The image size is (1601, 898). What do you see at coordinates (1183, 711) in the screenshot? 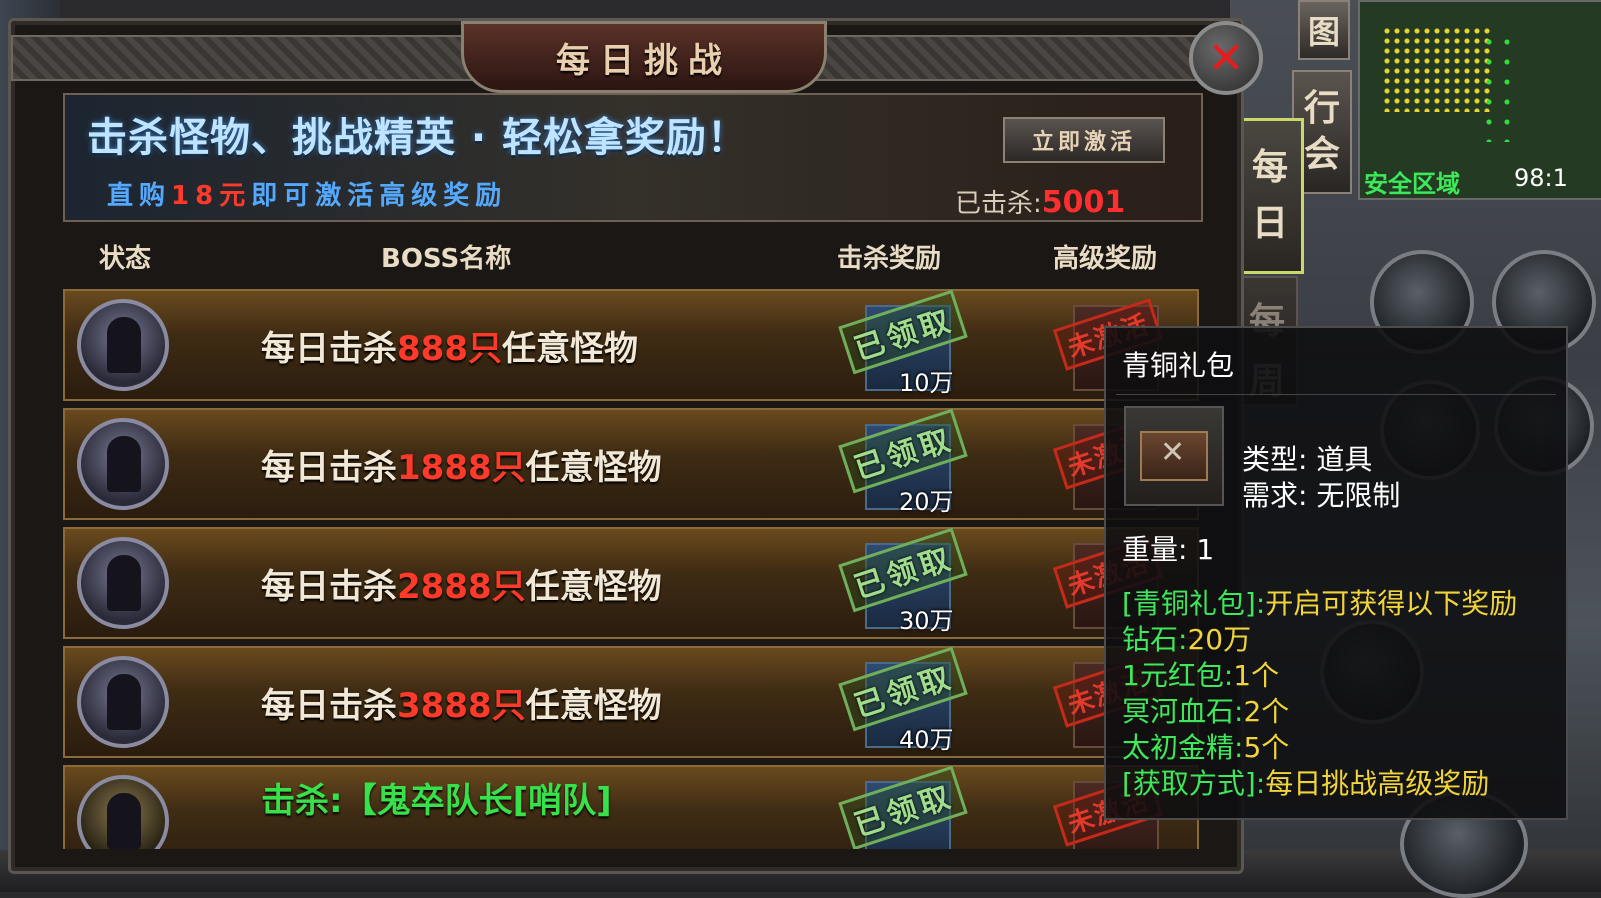
I see `tooltip-line-label: 冥河血石:` at bounding box center [1183, 711].